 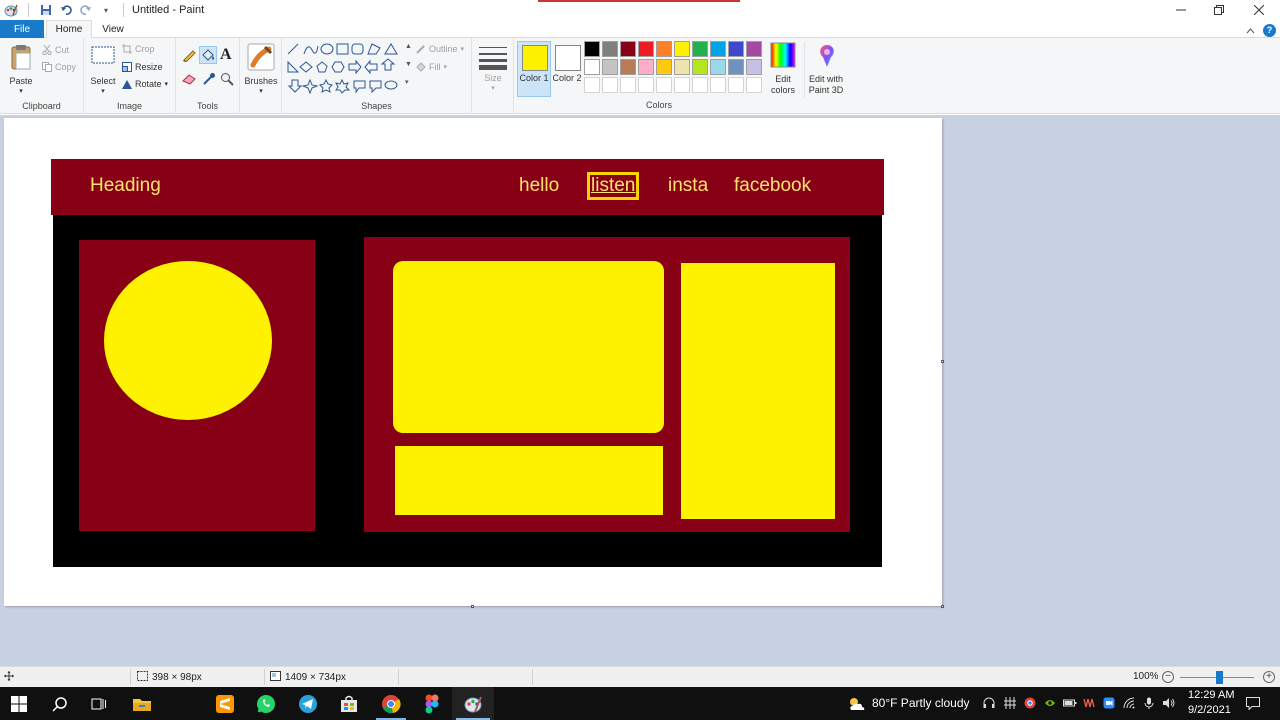 I want to click on microphone-icon, so click(x=1149, y=703).